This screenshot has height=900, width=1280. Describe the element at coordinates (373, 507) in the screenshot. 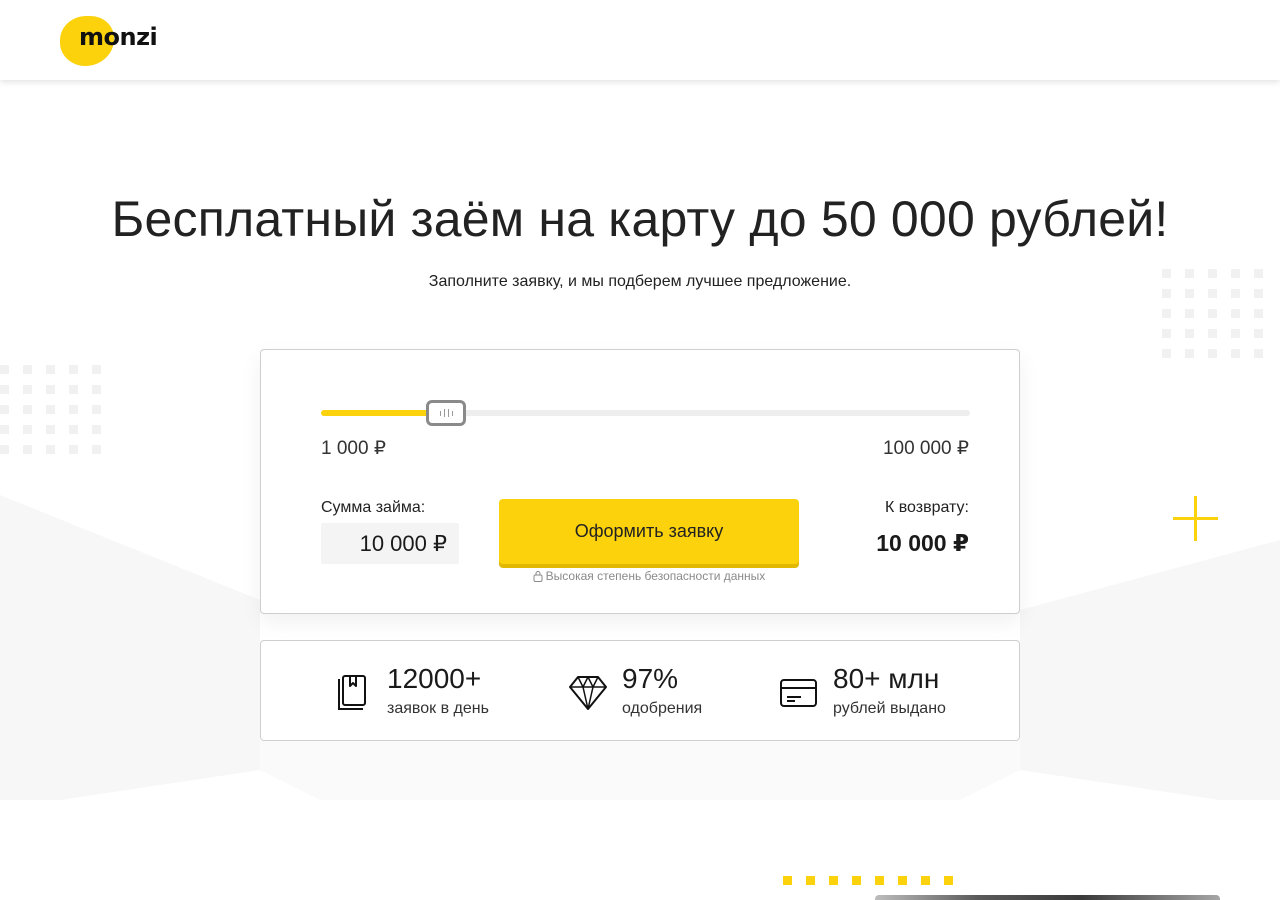

I see `amount-label: Сумма займа:` at that location.